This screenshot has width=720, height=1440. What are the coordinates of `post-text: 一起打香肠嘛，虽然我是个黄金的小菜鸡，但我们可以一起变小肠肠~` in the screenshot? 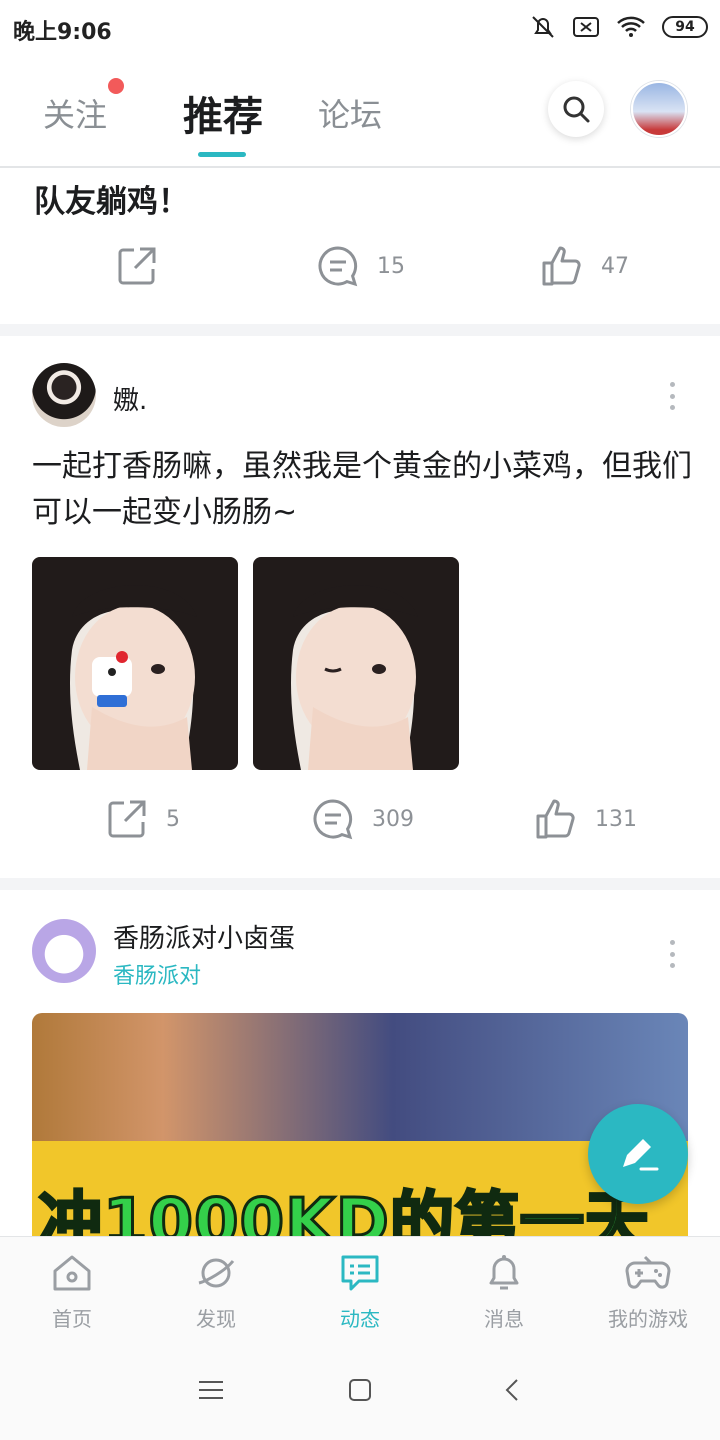 It's located at (362, 490).